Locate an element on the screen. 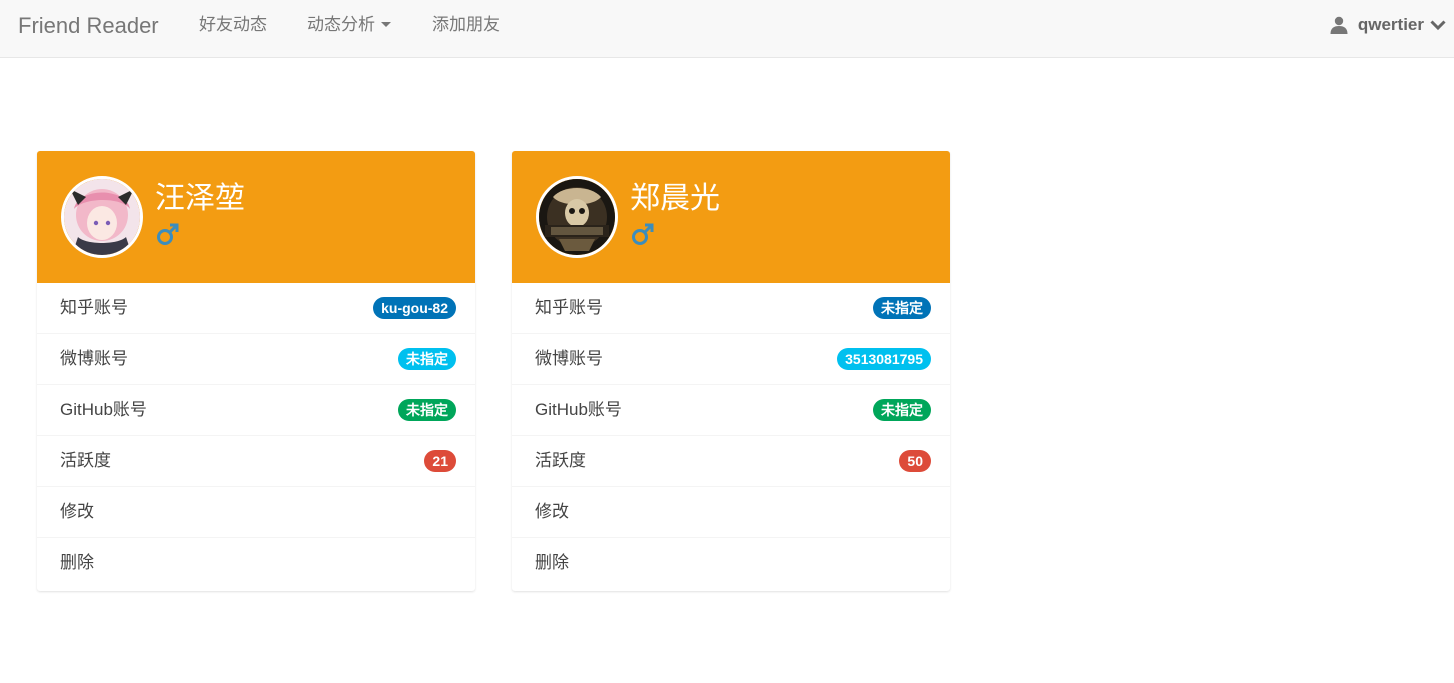 This screenshot has width=1454, height=683. brand-link: Friend Reader is located at coordinates (88, 26).